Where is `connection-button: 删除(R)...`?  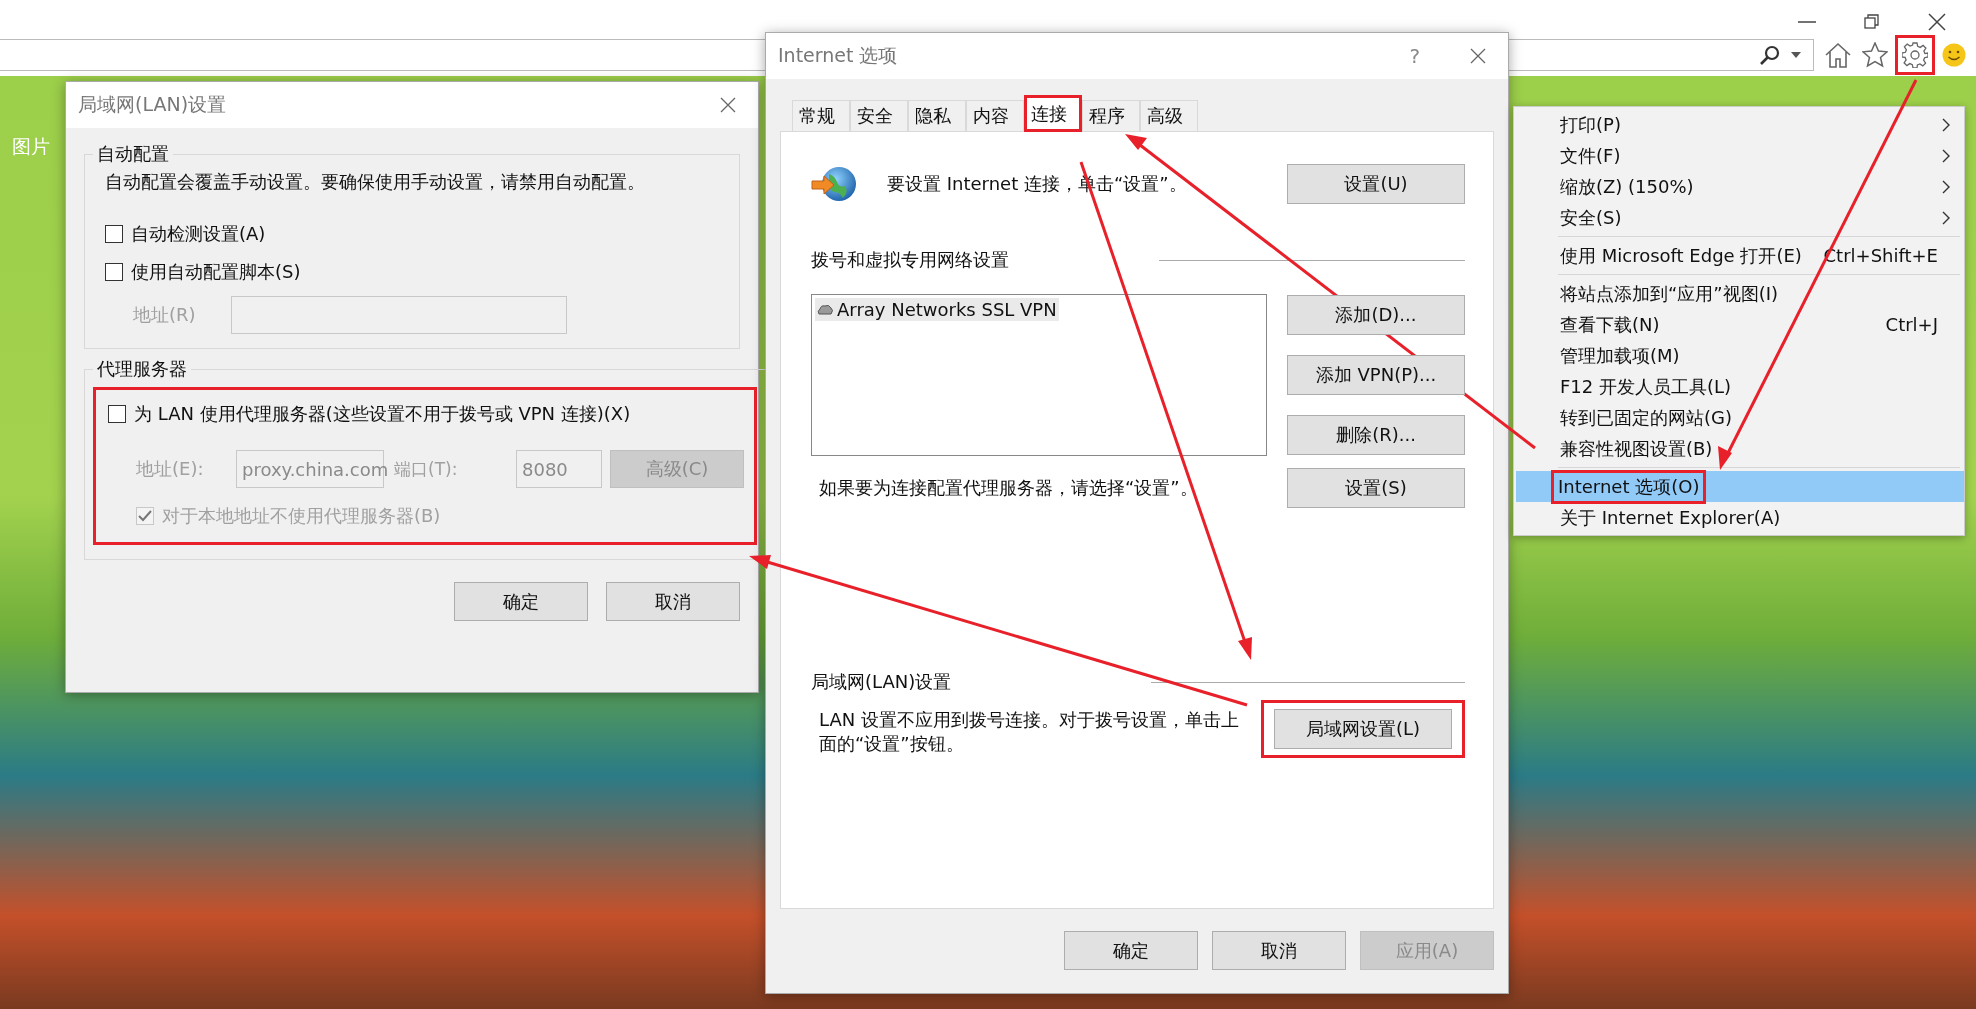
connection-button: 删除(R)... is located at coordinates (1376, 435).